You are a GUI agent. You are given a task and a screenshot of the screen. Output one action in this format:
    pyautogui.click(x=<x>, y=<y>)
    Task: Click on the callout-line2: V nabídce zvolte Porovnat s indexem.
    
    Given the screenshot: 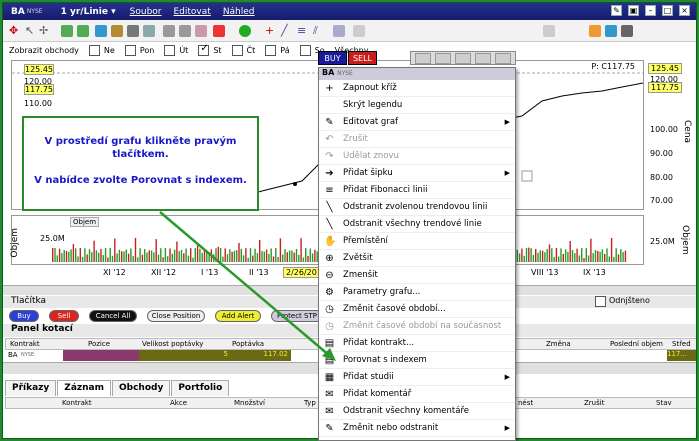 What is the action you would take?
    pyautogui.click(x=140, y=180)
    